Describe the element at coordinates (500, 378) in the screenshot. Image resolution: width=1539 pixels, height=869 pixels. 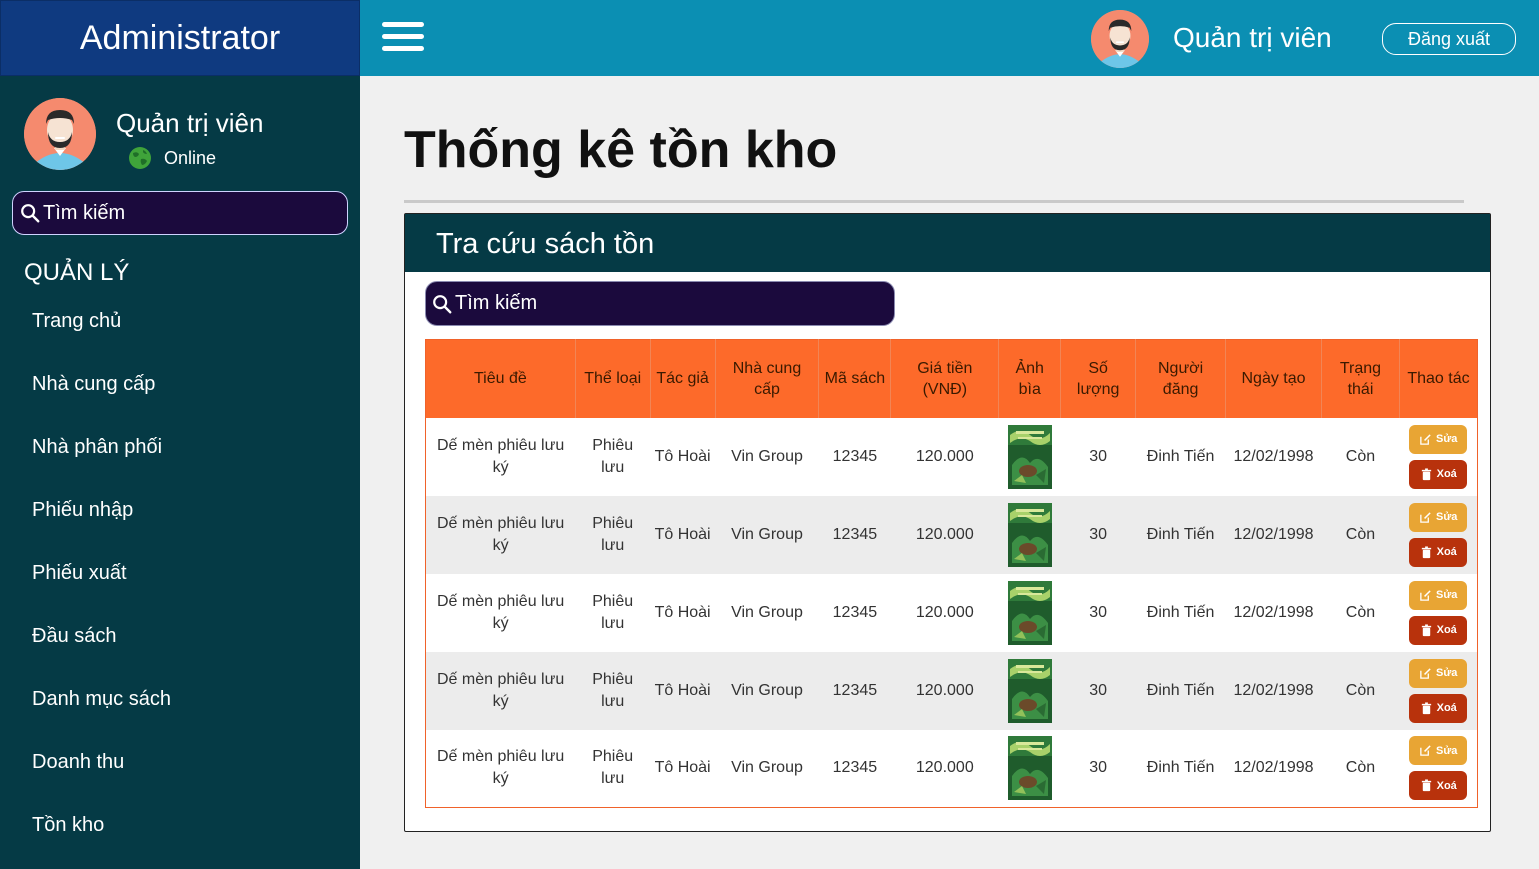
I see `col-header-title: Tiêu đề` at that location.